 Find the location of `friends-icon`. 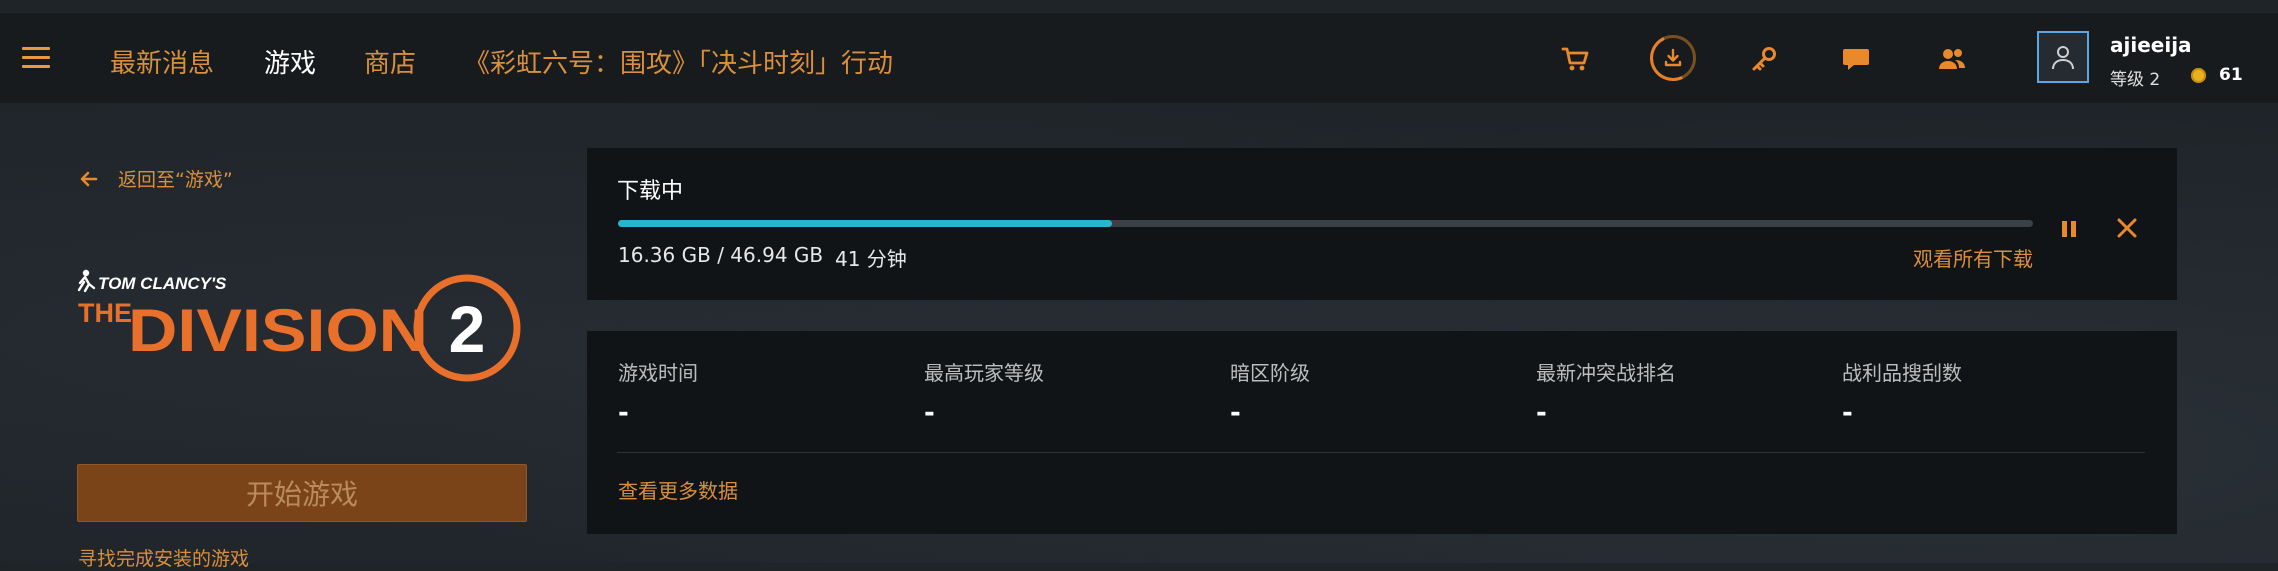

friends-icon is located at coordinates (1952, 59).